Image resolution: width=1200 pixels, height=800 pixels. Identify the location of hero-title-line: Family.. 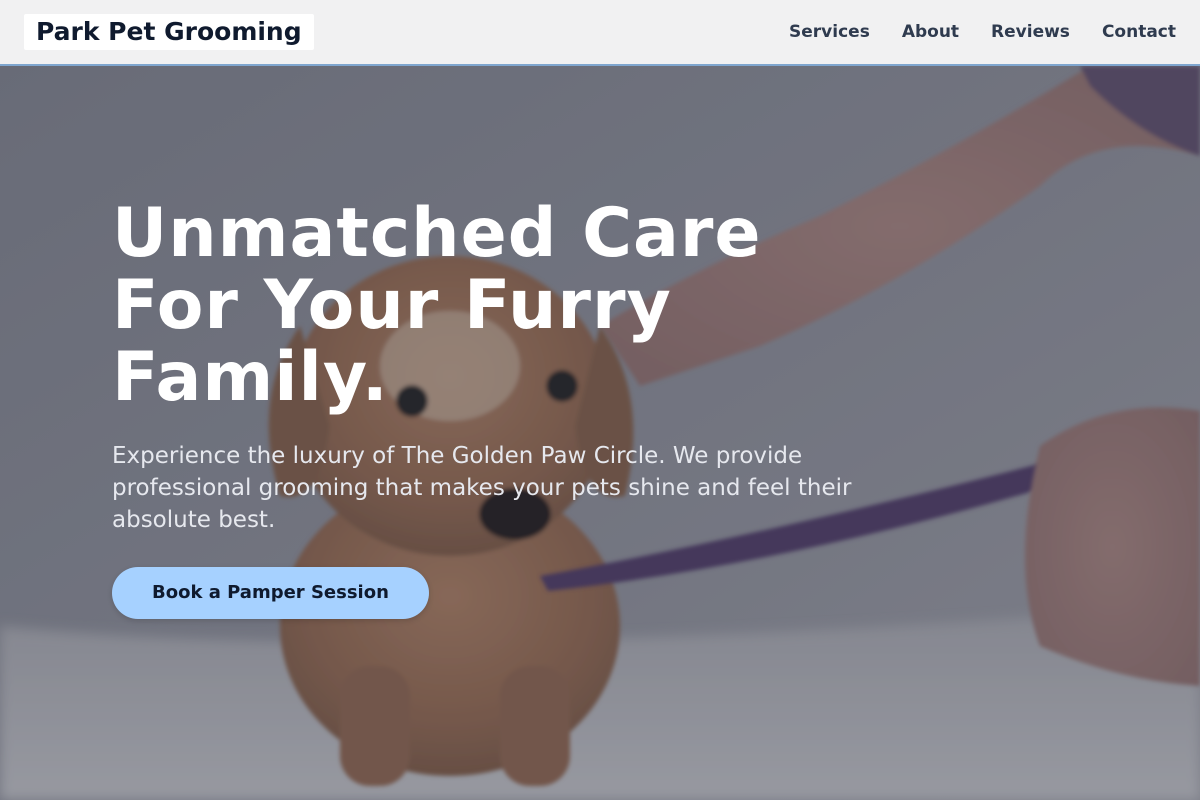
(250, 377).